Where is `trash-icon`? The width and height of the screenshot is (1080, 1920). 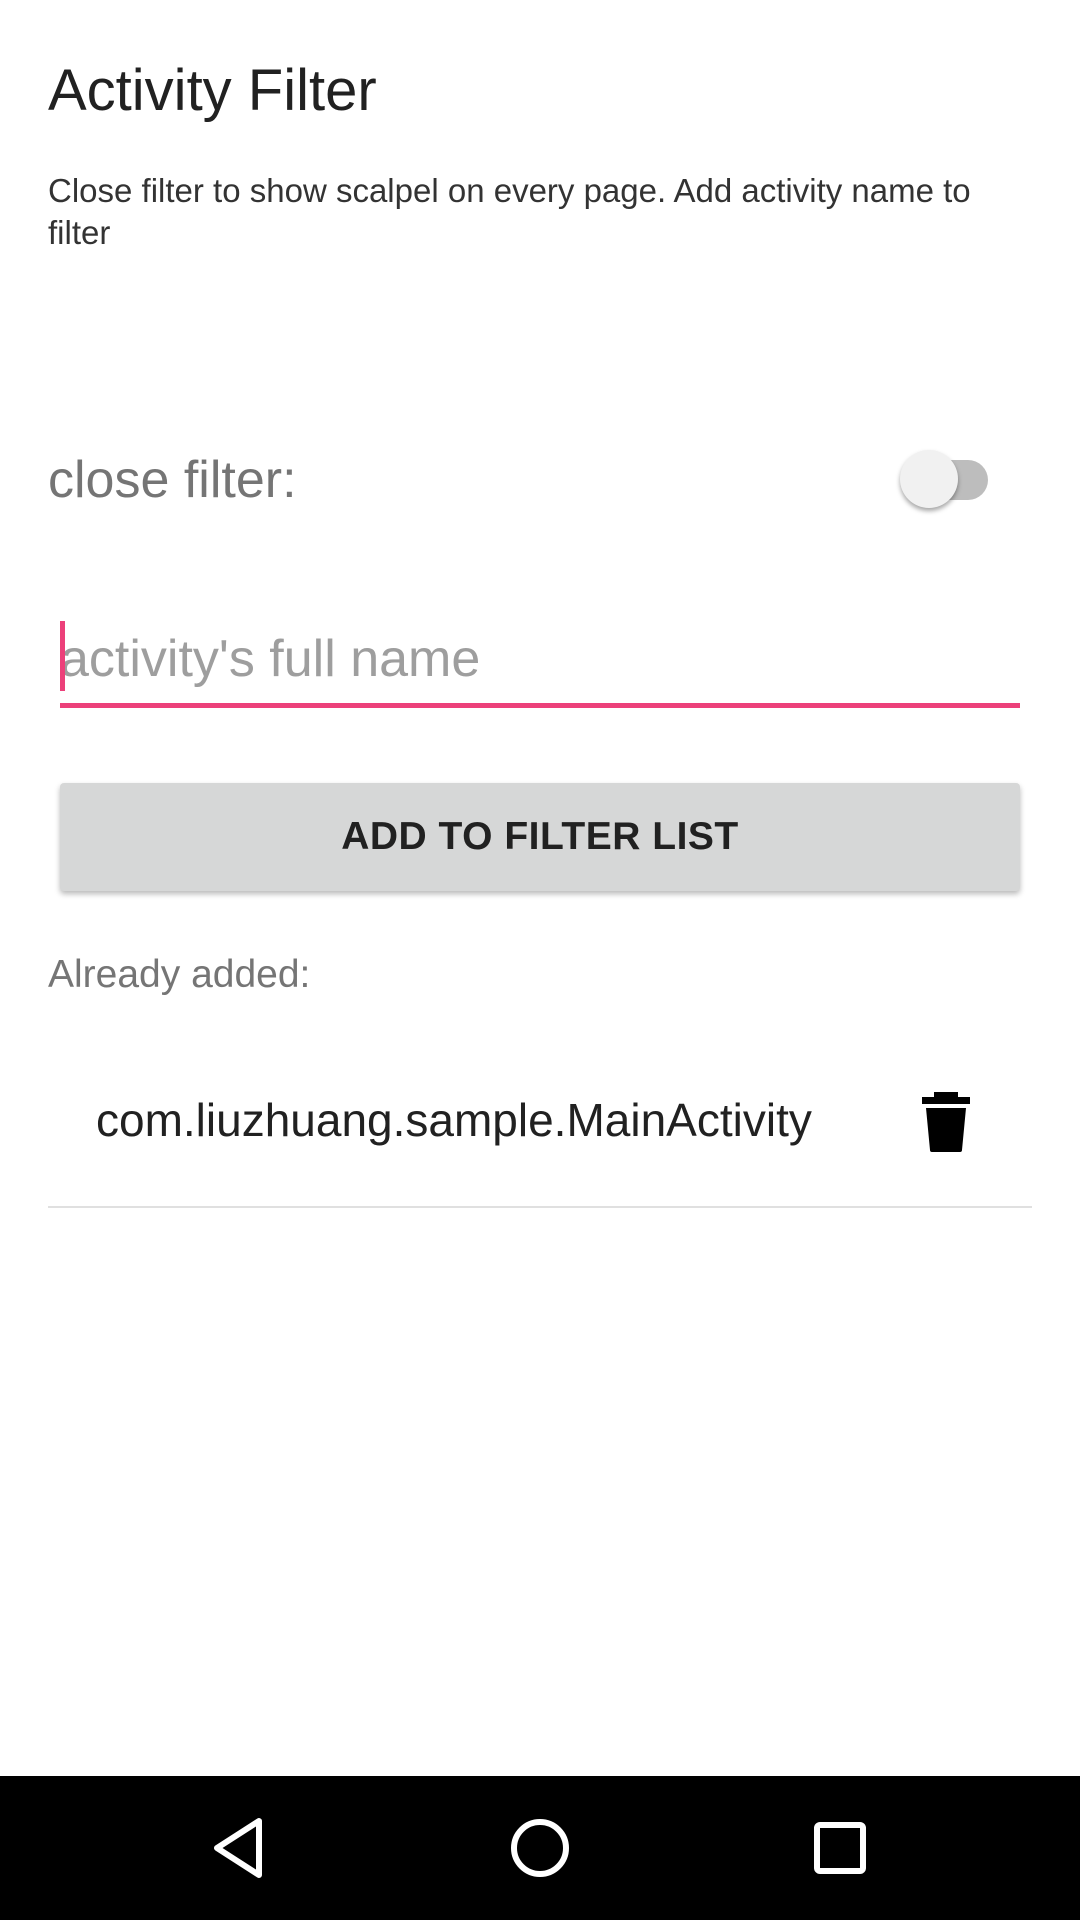
trash-icon is located at coordinates (946, 1122).